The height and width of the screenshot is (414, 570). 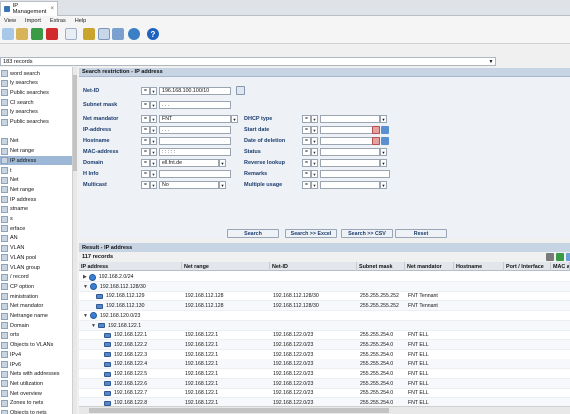 What do you see at coordinates (36, 102) in the screenshot?
I see `sidebar-item: CI search` at bounding box center [36, 102].